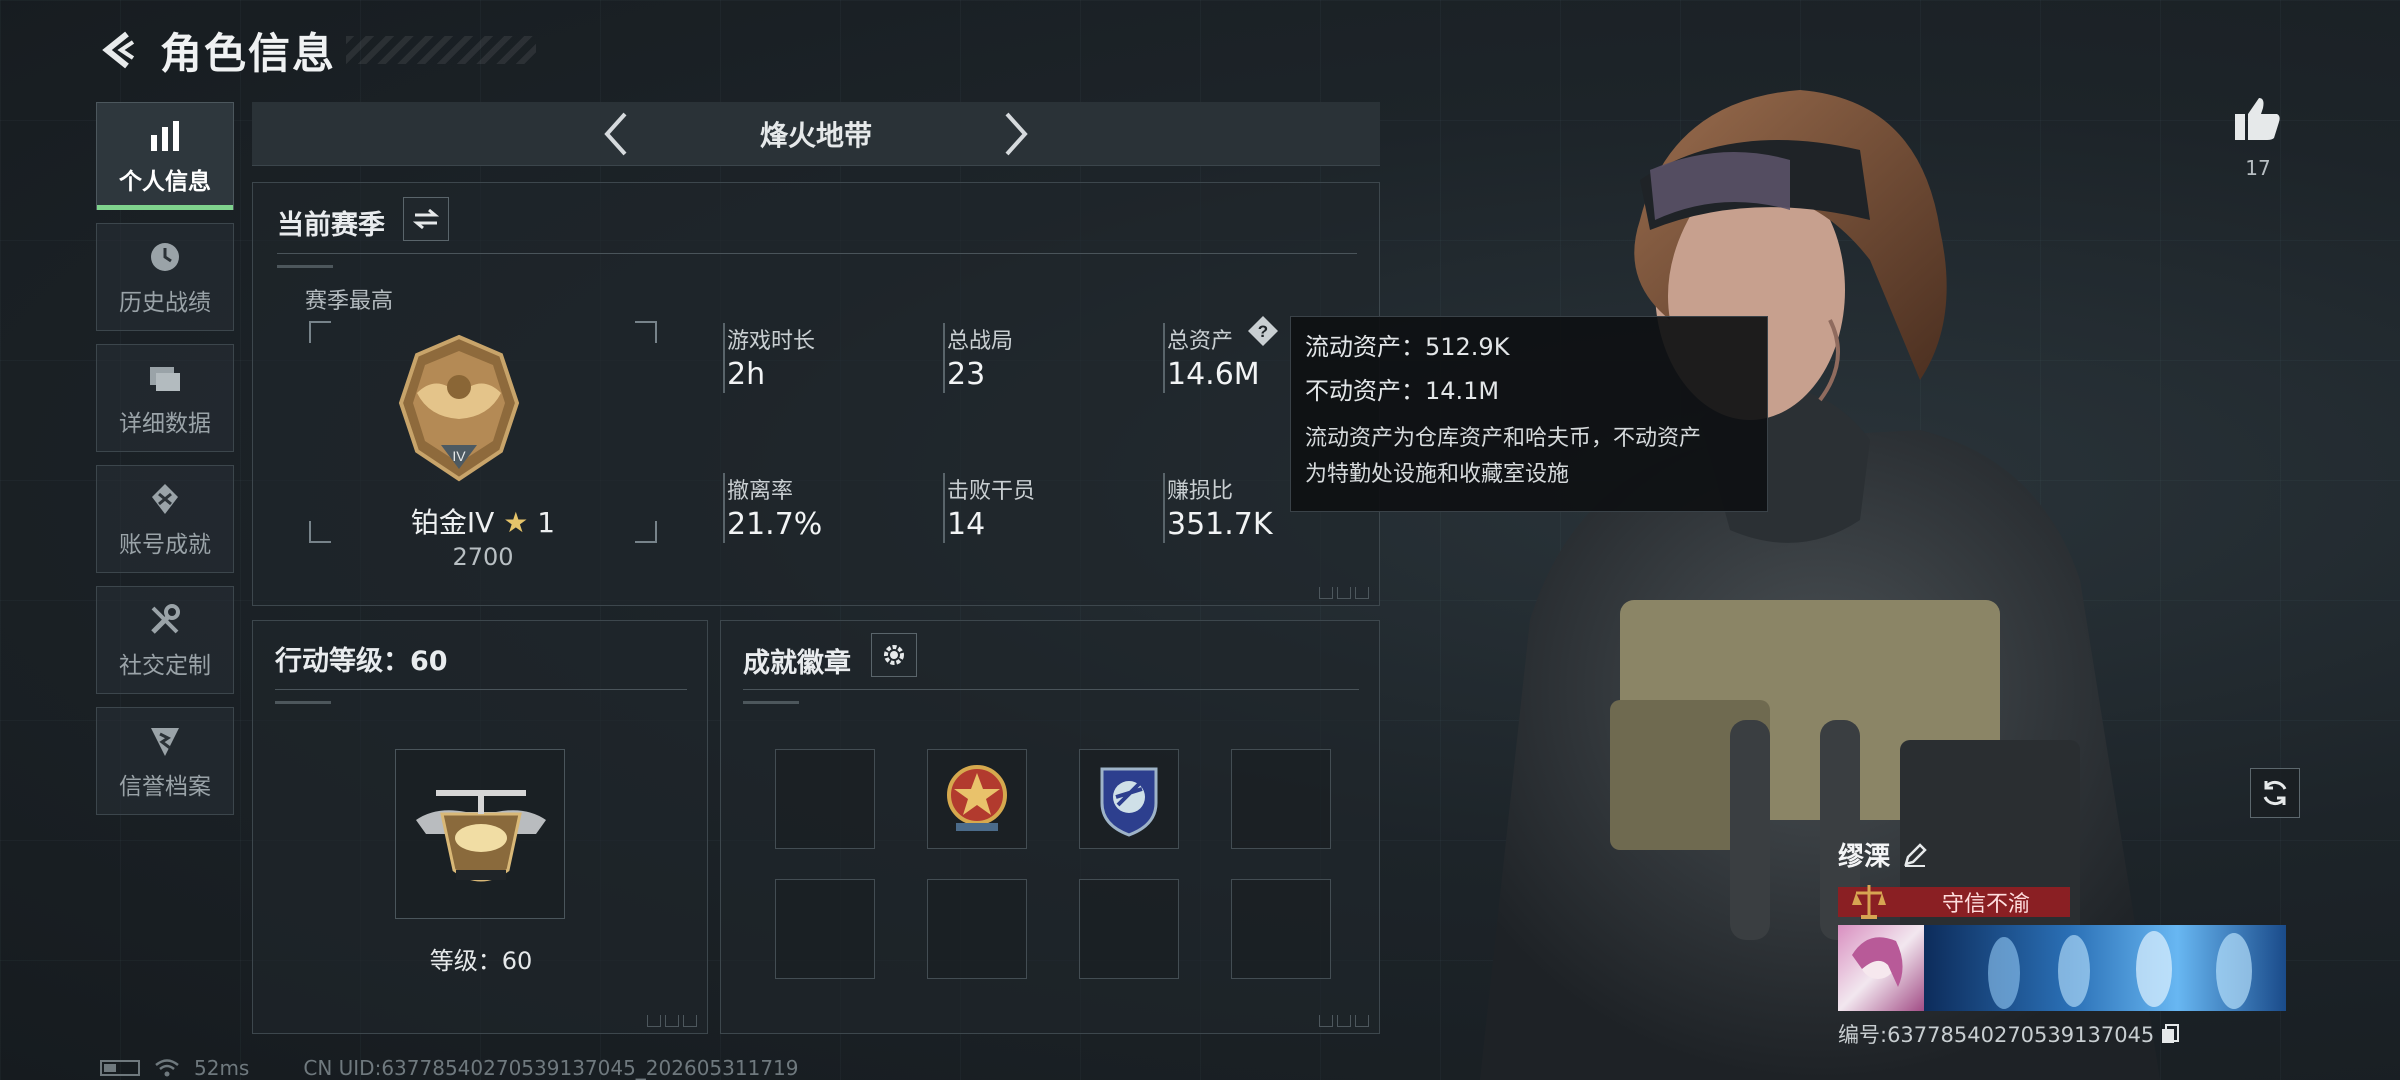  I want to click on stat-label: 总战局, so click(980, 341).